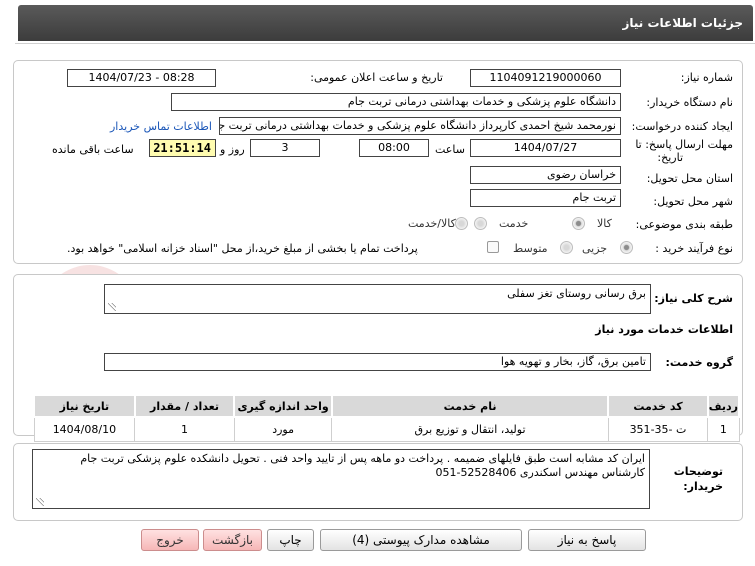  I want to click on reply-to-need-button: پاسخ به نیاز, so click(587, 540).